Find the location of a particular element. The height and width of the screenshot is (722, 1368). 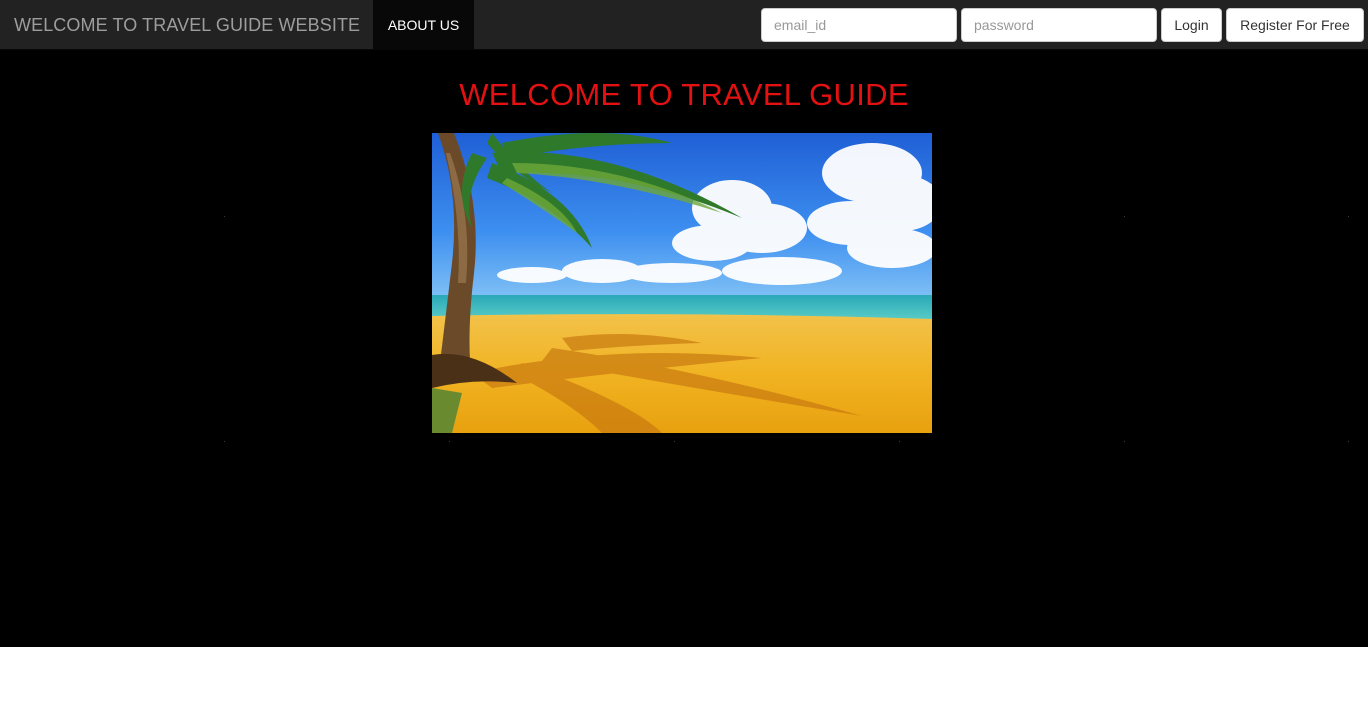

page-title: WELCOME TO TRAVEL GUIDE is located at coordinates (684, 94).